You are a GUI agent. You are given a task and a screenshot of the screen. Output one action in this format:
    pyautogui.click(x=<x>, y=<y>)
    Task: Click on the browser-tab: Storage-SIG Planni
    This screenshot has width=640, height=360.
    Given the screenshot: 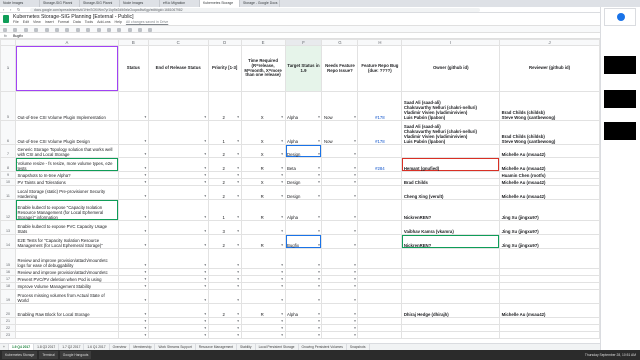 What is the action you would take?
    pyautogui.click(x=60, y=3)
    